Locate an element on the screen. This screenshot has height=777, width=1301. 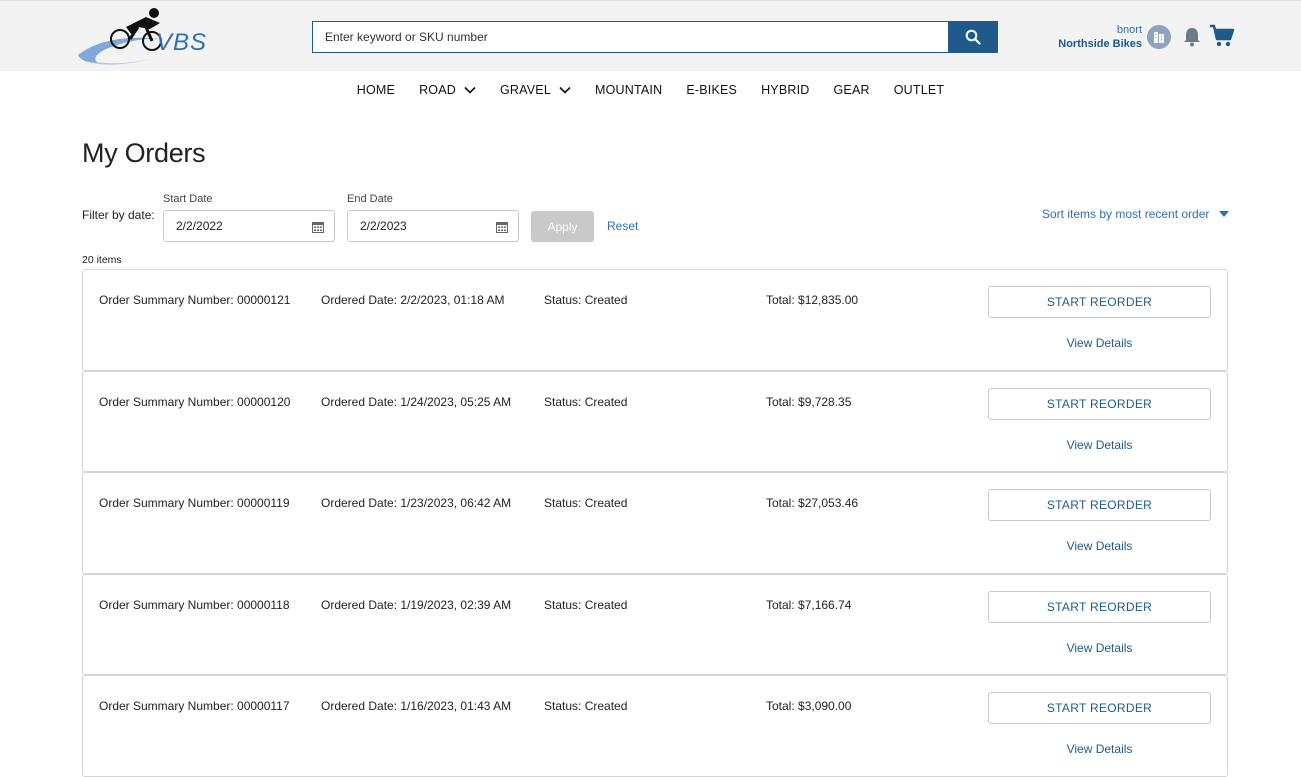
order-date: Ordered Date: 1/19/2023, 02:39 AM is located at coordinates (416, 604).